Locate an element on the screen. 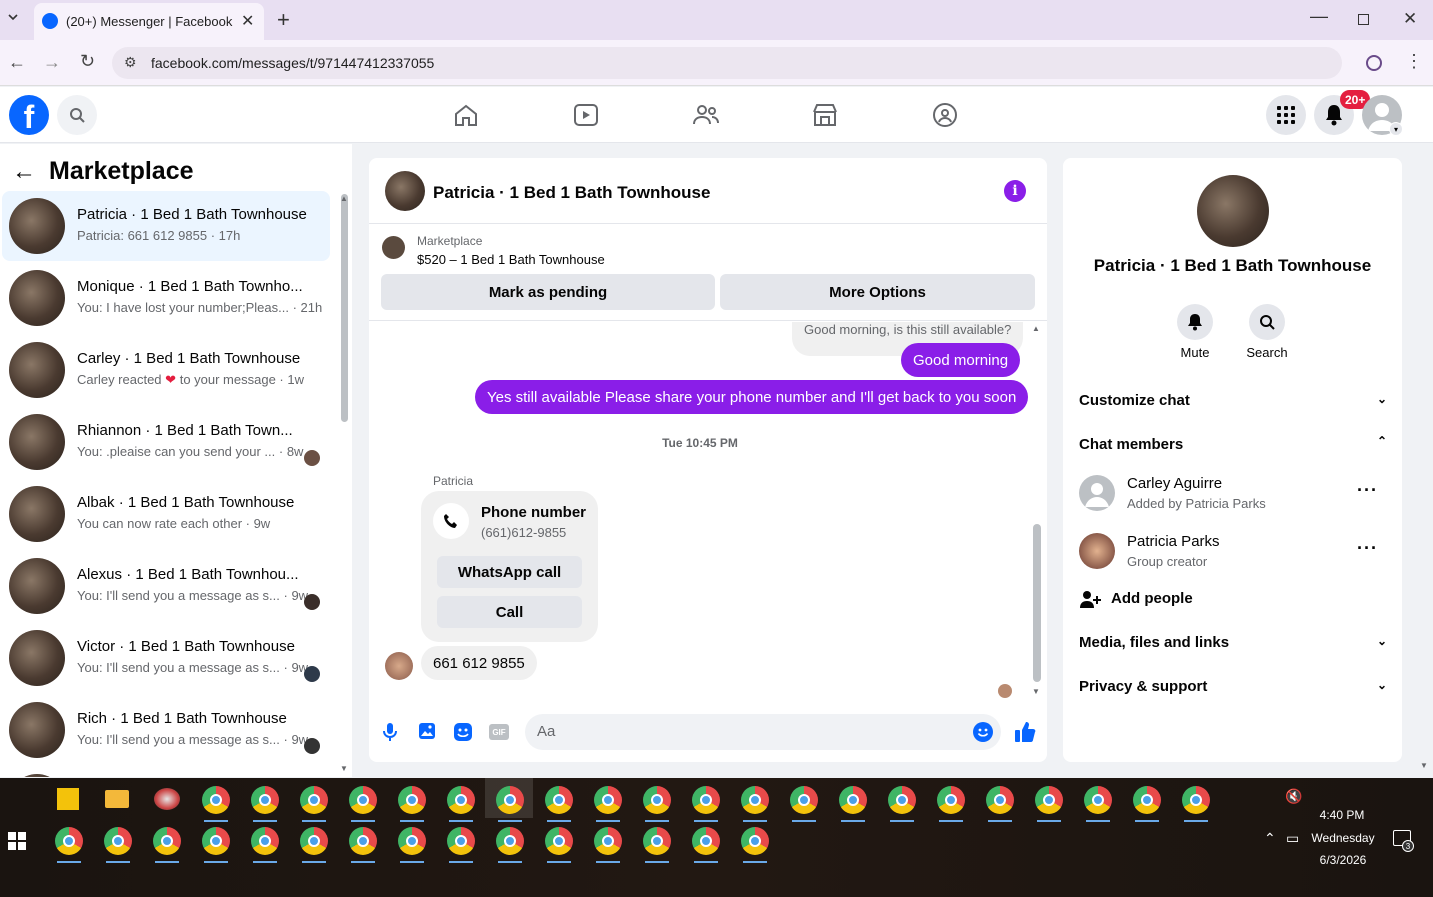 This screenshot has width=1433, height=897. paint-app-icon is located at coordinates (167, 799).